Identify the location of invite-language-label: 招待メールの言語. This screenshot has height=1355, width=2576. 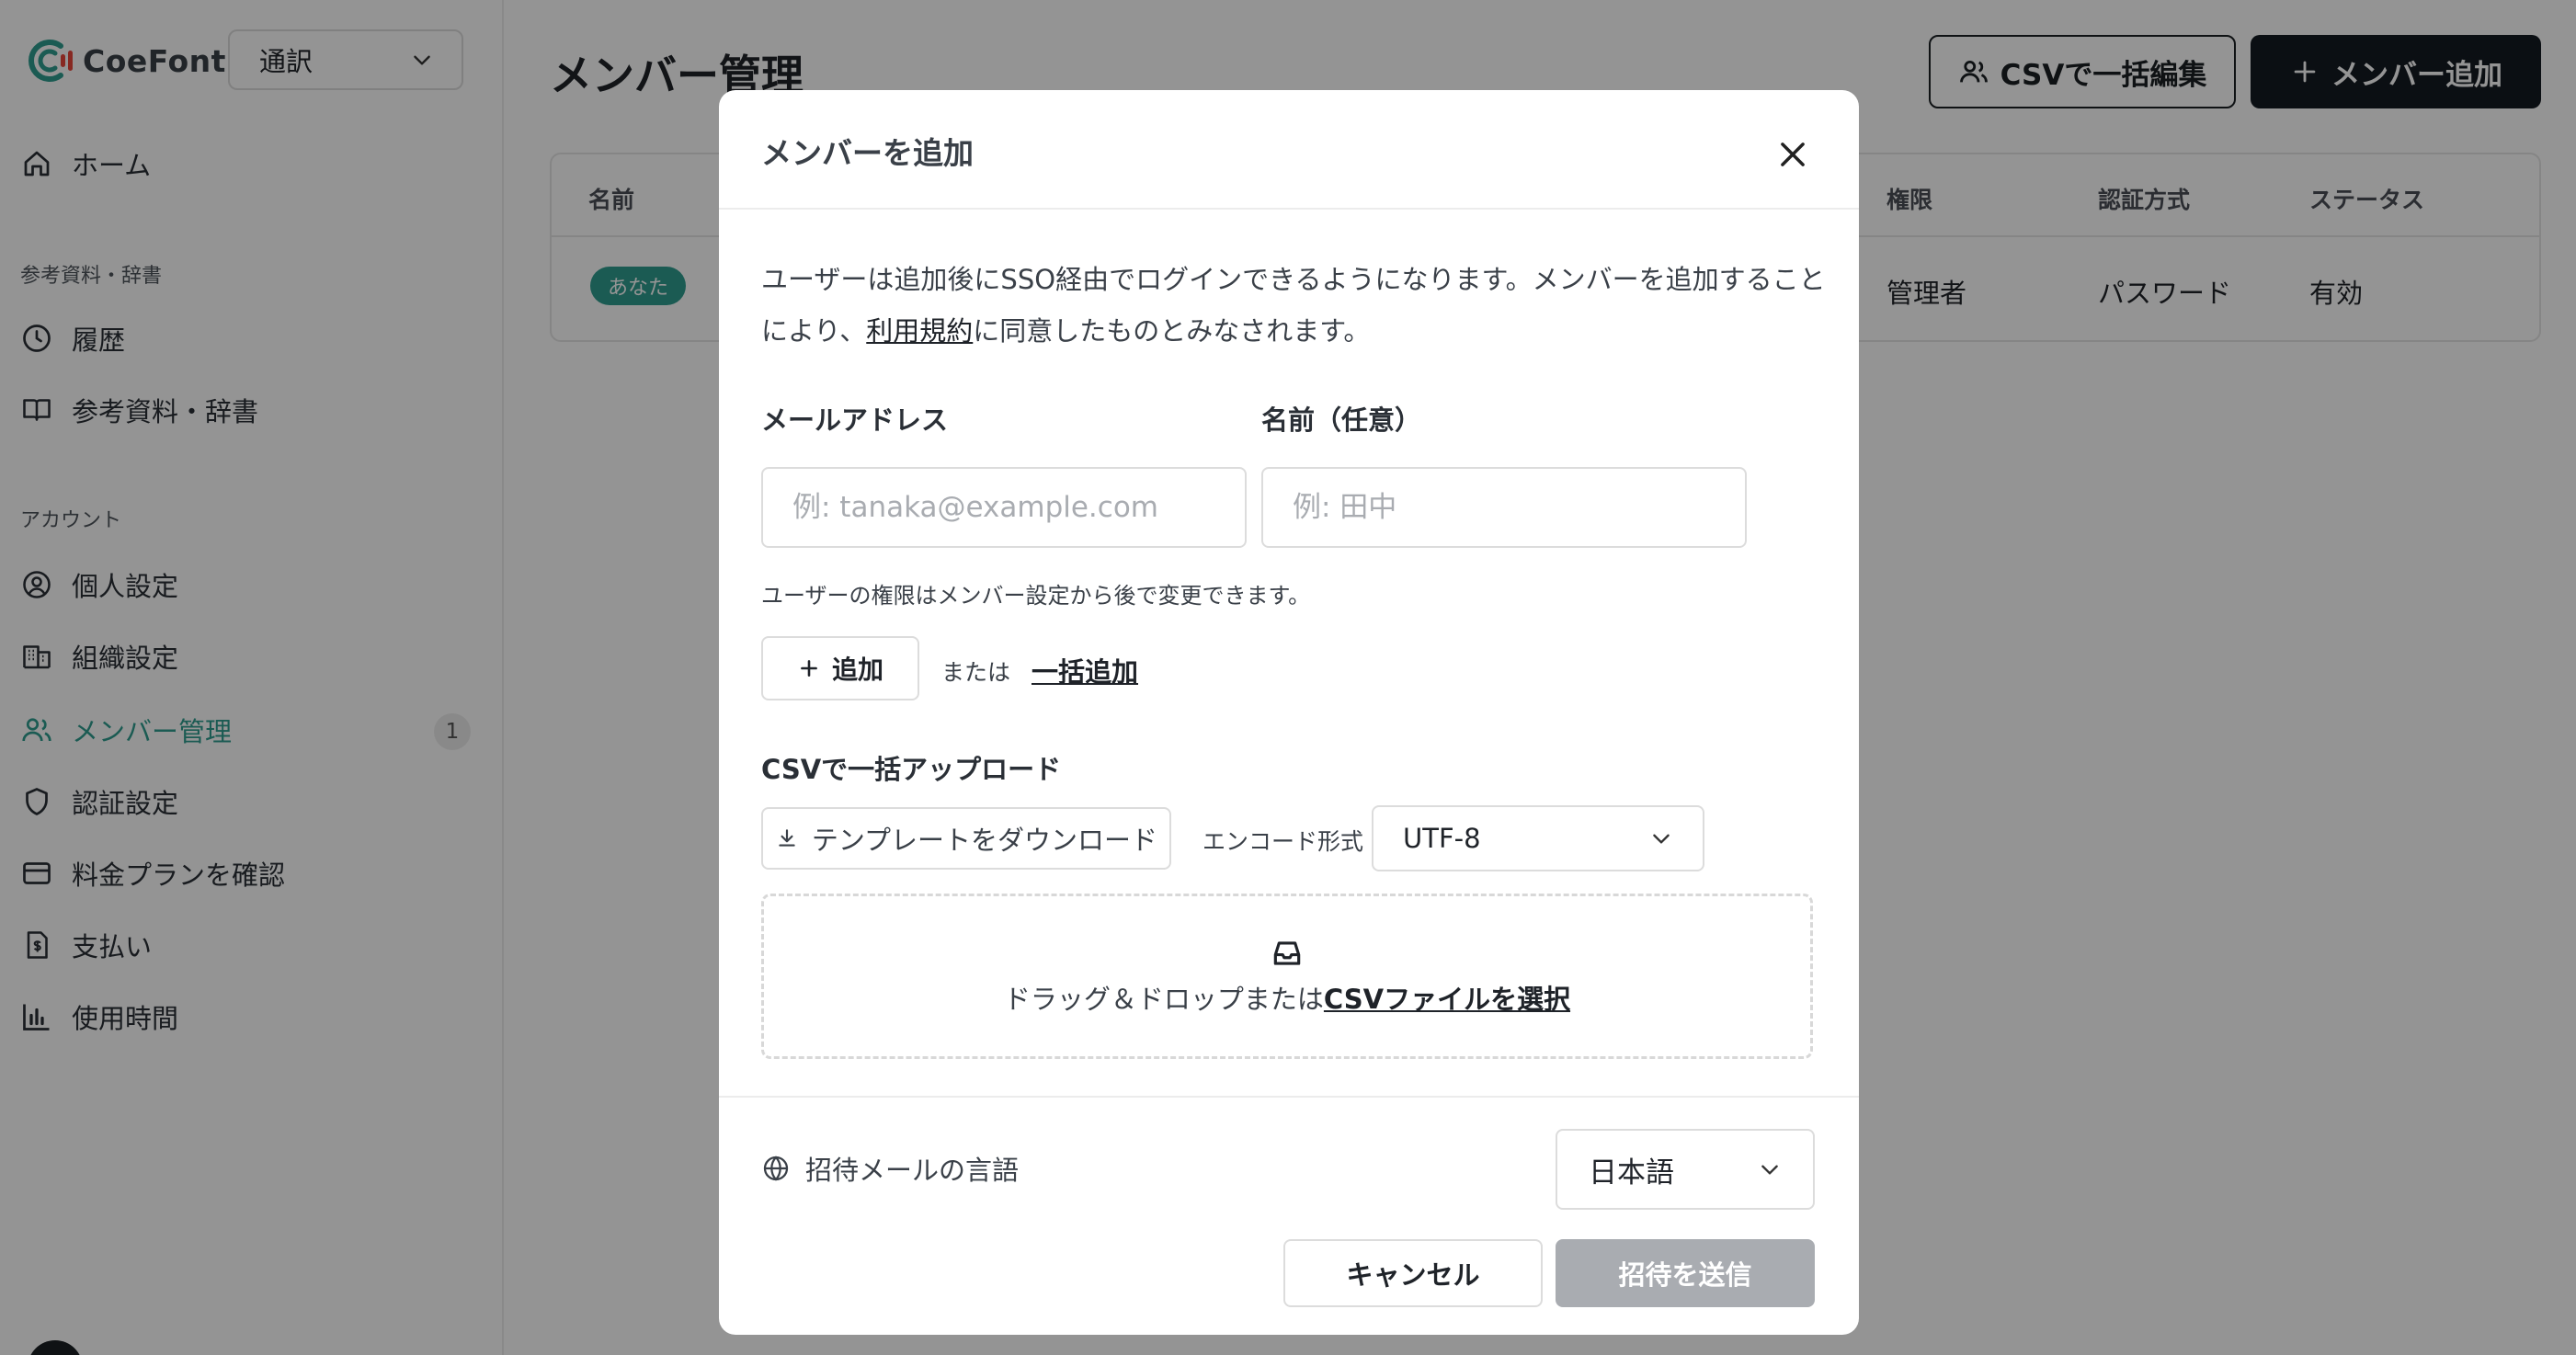
(890, 1168).